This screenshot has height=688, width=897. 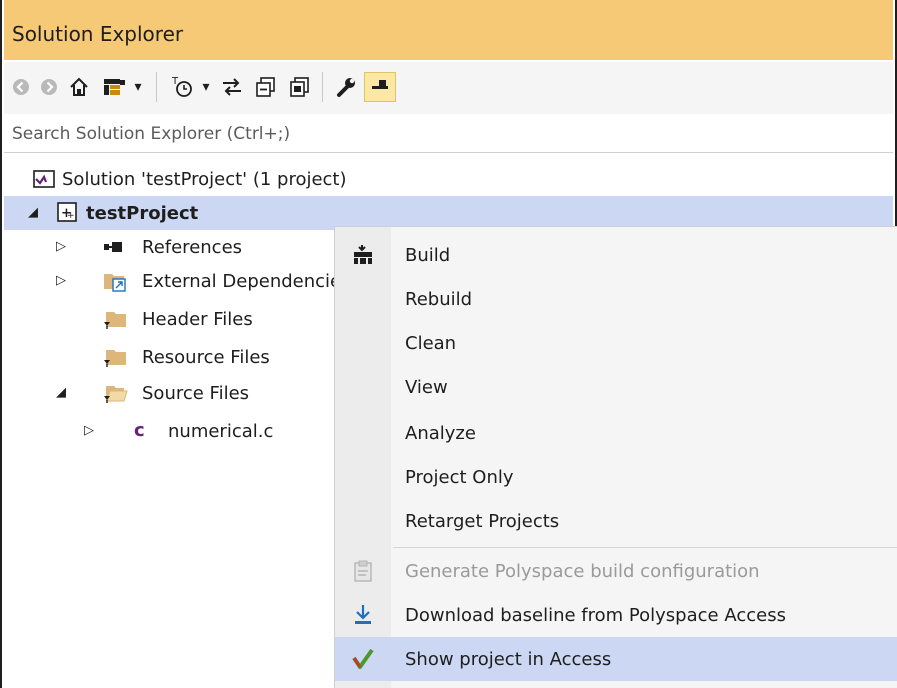 What do you see at coordinates (616, 659) in the screenshot?
I see `menu-item-show-project-in-access: Show project in Access` at bounding box center [616, 659].